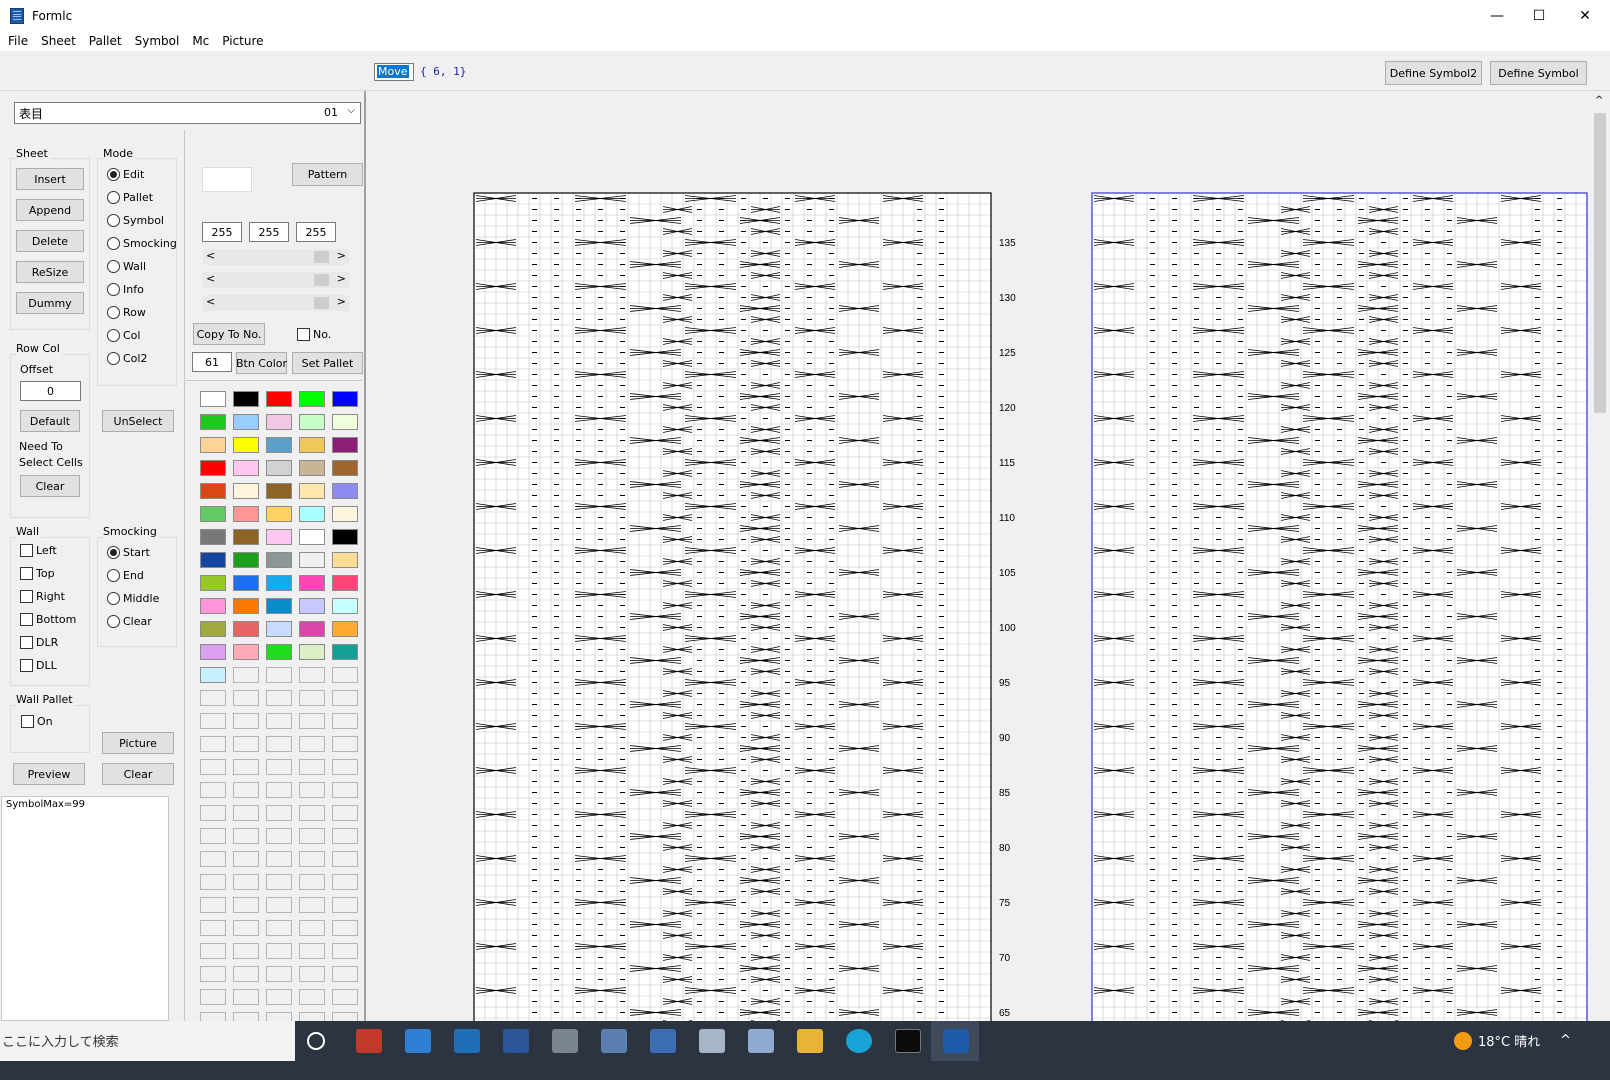 The image size is (1610, 1080). I want to click on notepad-app-icon, so click(761, 1041).